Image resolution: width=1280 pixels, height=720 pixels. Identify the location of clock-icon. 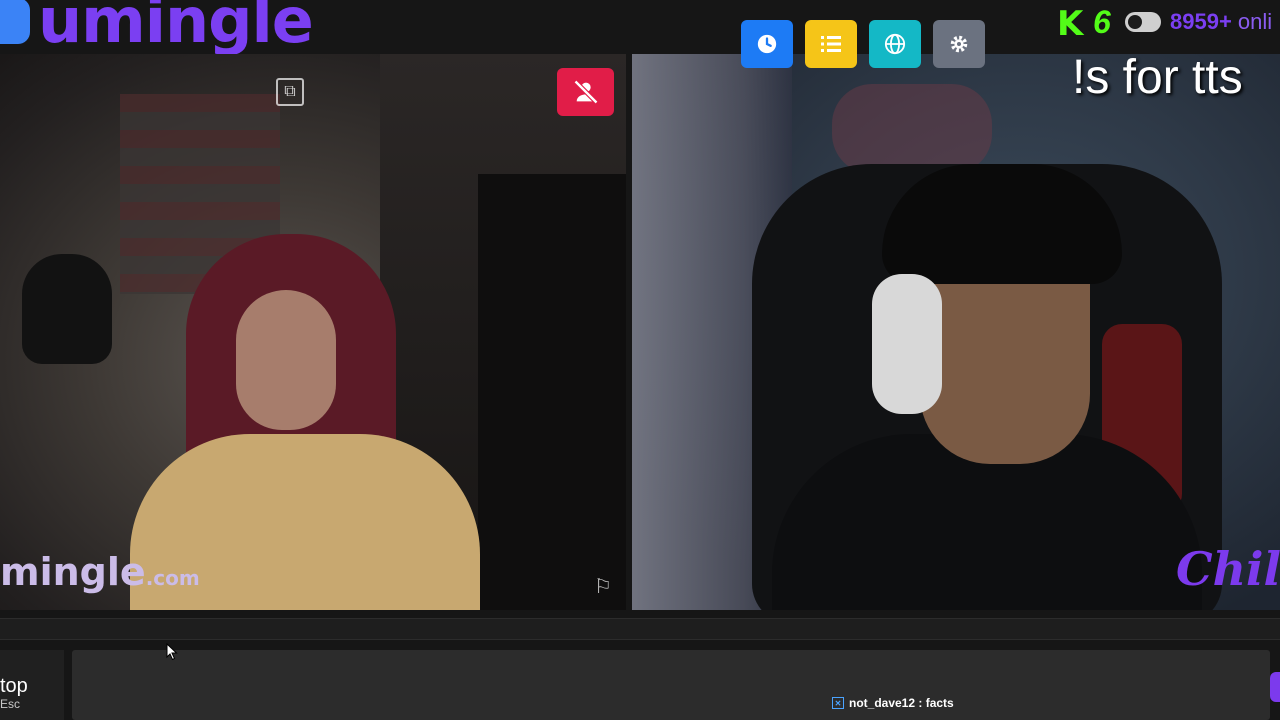
(767, 44).